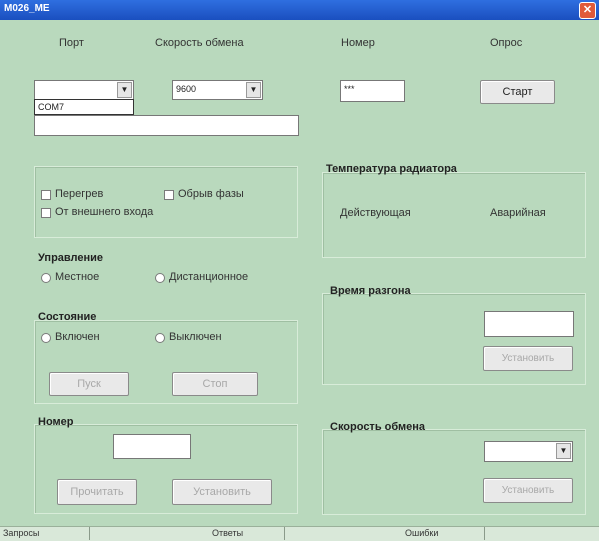  Describe the element at coordinates (215, 384) in the screenshot. I see `stop-button: Стоп` at that location.